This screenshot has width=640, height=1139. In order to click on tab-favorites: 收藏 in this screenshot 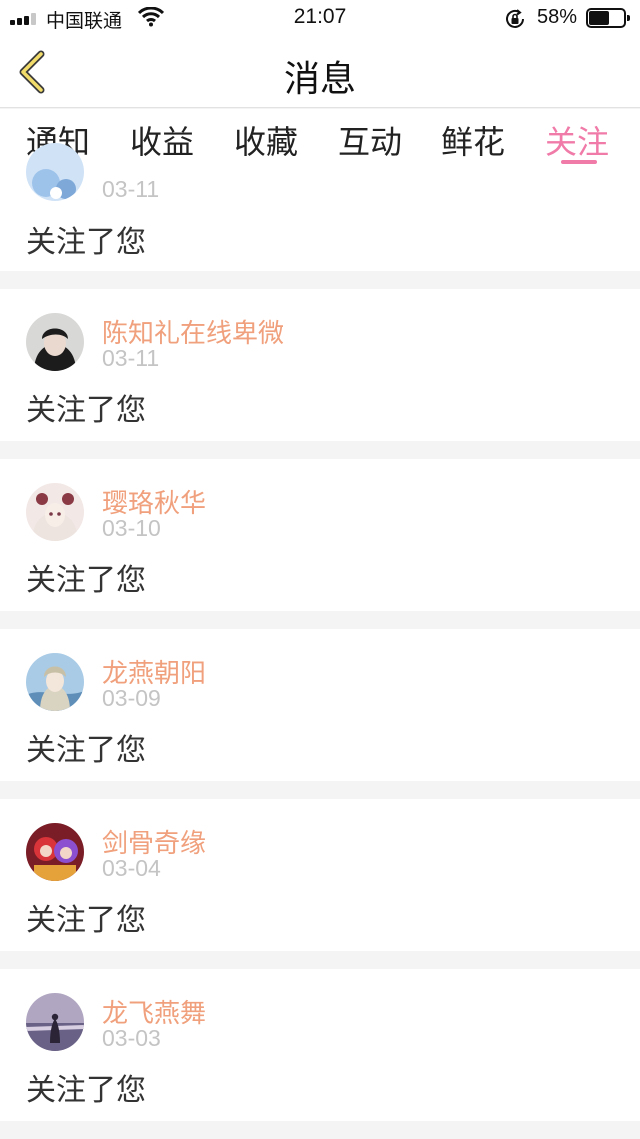, I will do `click(266, 140)`.